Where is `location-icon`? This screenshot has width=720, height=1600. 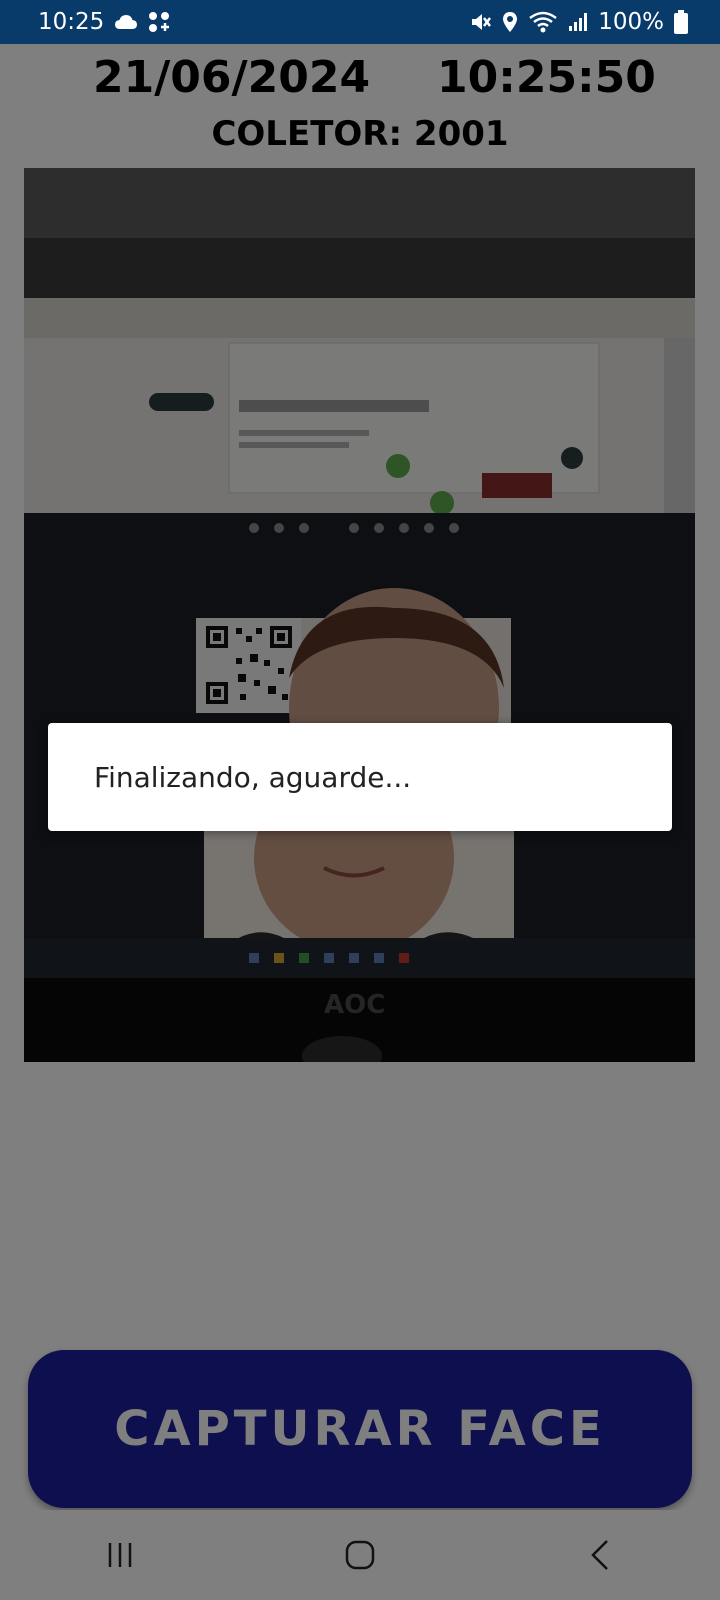
location-icon is located at coordinates (510, 22).